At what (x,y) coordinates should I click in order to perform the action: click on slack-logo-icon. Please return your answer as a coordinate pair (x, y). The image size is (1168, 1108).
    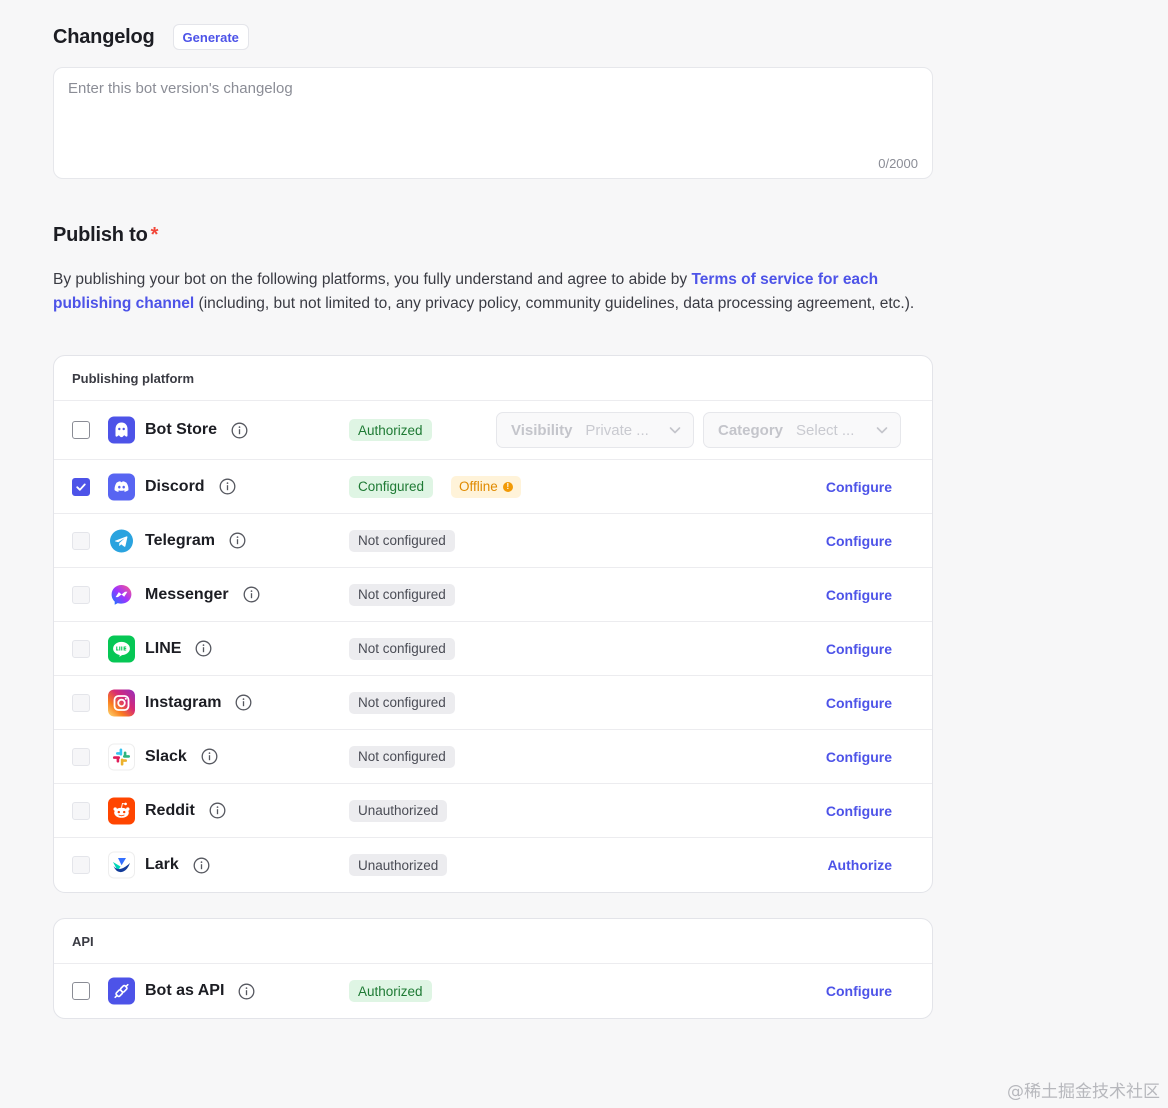
    Looking at the image, I should click on (121, 756).